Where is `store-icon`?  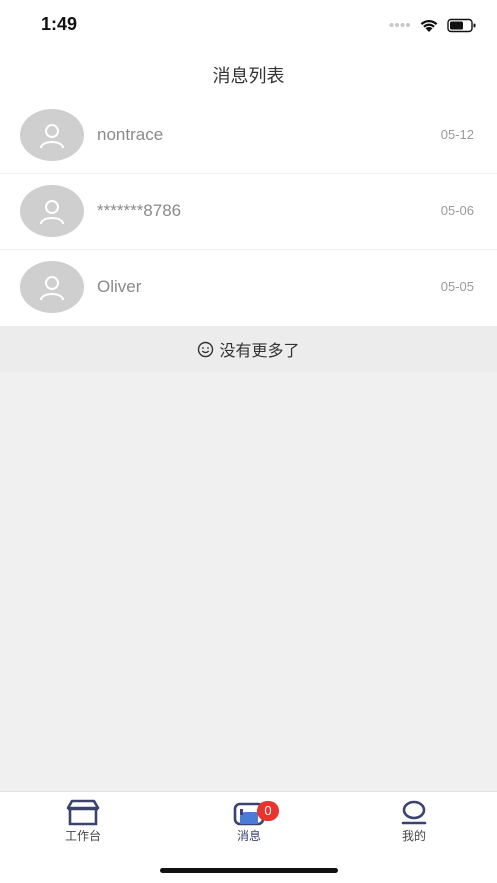
store-icon is located at coordinates (83, 812).